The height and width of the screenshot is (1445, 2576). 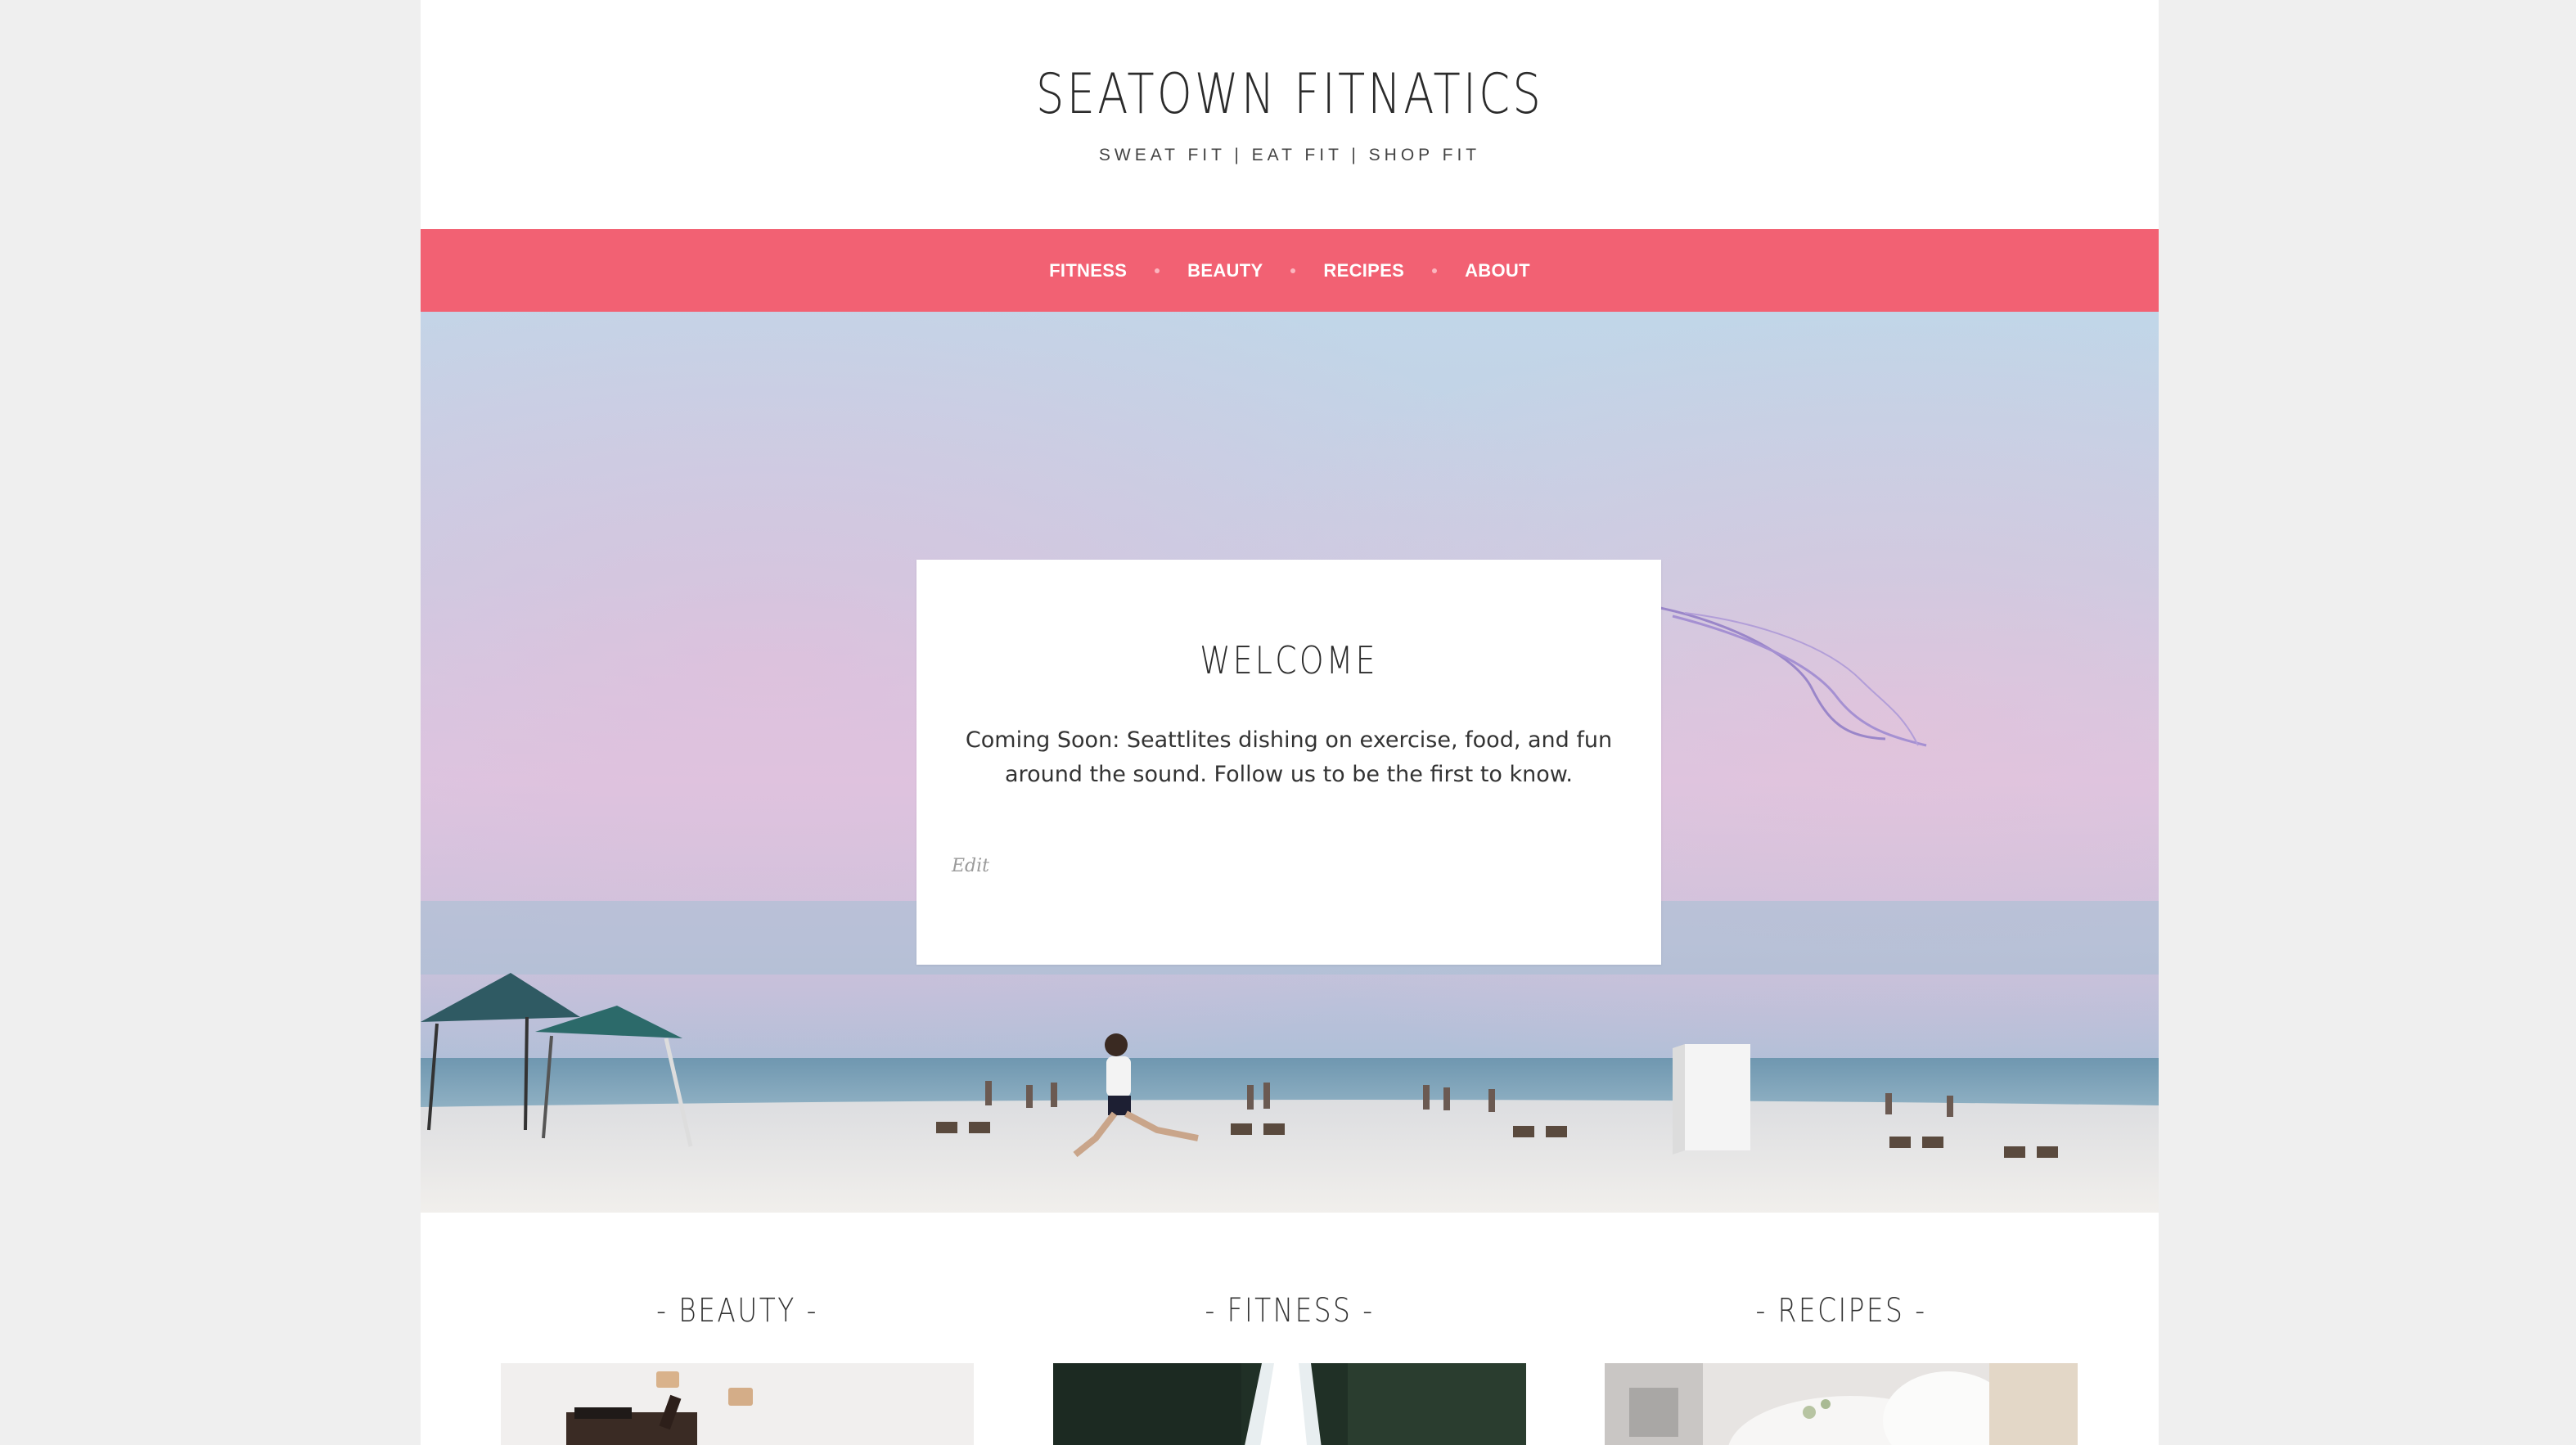 I want to click on beauty-thumbnail-image, so click(x=737, y=1404).